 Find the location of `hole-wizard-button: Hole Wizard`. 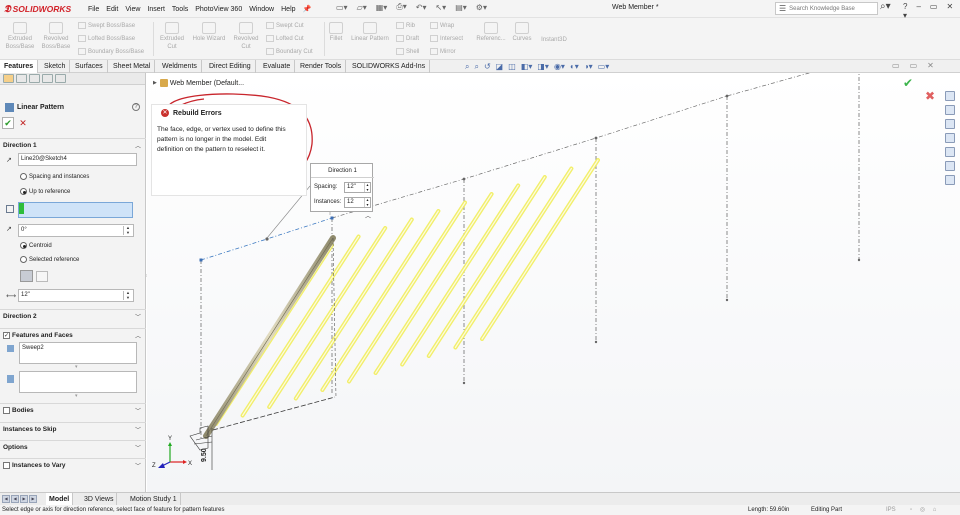

hole-wizard-button: Hole Wizard is located at coordinates (209, 32).